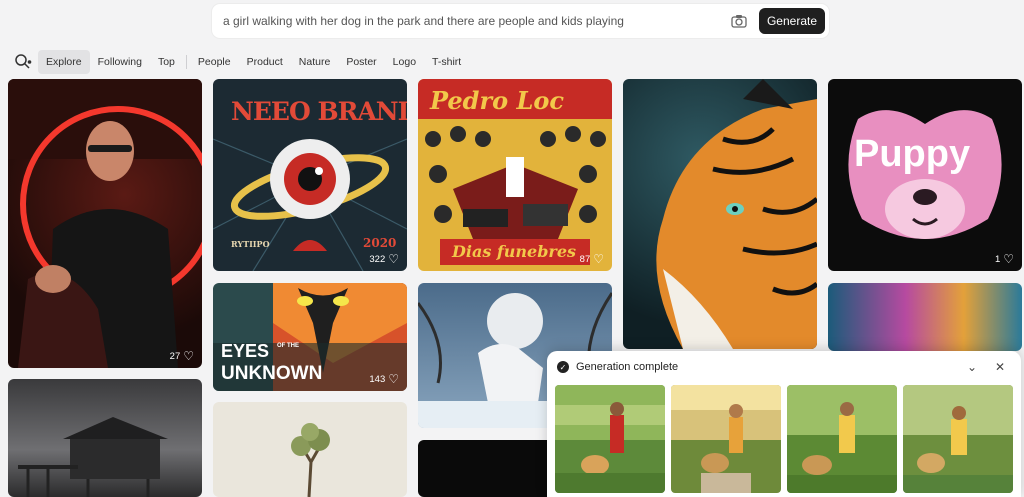 The image size is (1024, 497). I want to click on card-title-line1: EYES, so click(245, 351).